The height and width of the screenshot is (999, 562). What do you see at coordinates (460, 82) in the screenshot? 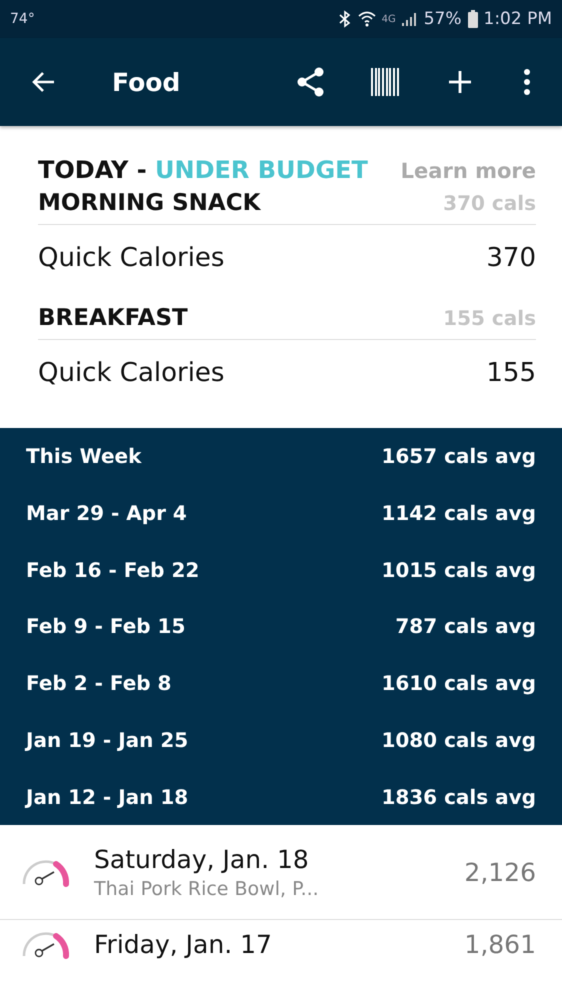
I see `add-icon` at bounding box center [460, 82].